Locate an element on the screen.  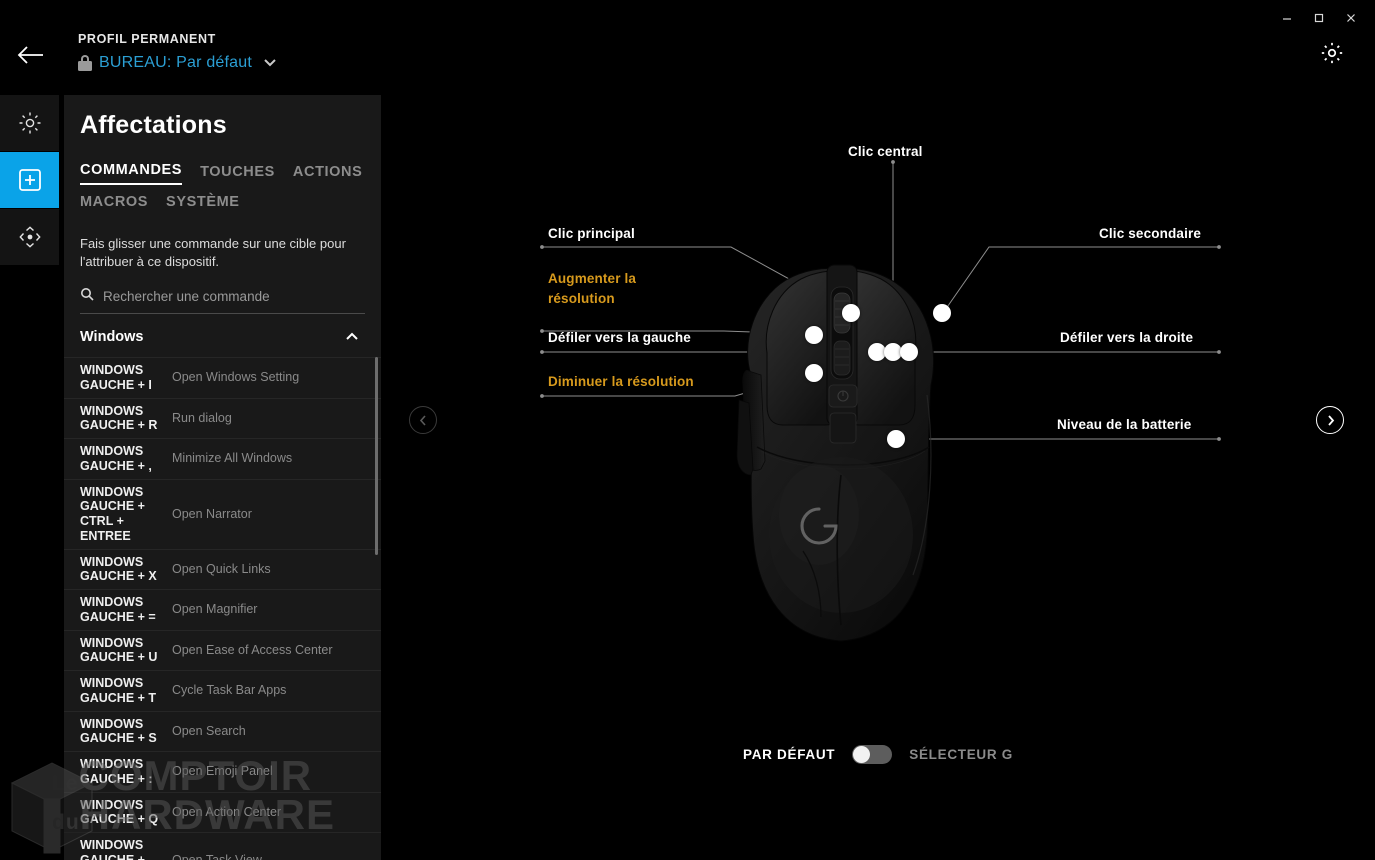
mouse-illustration-g502 is located at coordinates (841, 440).